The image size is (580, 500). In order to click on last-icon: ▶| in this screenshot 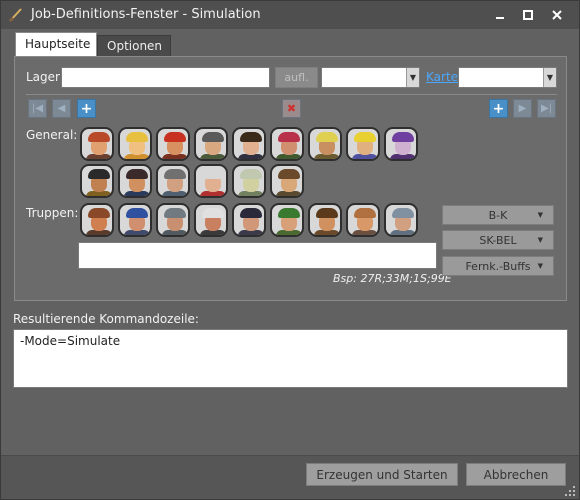, I will do `click(546, 108)`.